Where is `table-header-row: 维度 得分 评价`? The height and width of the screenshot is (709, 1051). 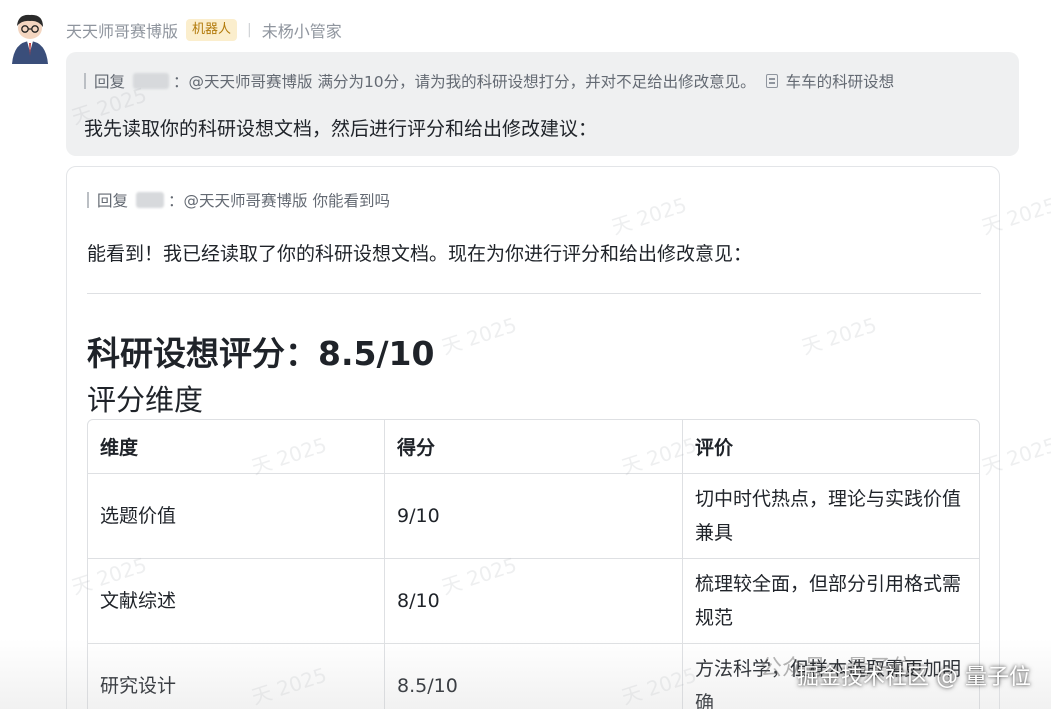
table-header-row: 维度 得分 评价 is located at coordinates (533, 447).